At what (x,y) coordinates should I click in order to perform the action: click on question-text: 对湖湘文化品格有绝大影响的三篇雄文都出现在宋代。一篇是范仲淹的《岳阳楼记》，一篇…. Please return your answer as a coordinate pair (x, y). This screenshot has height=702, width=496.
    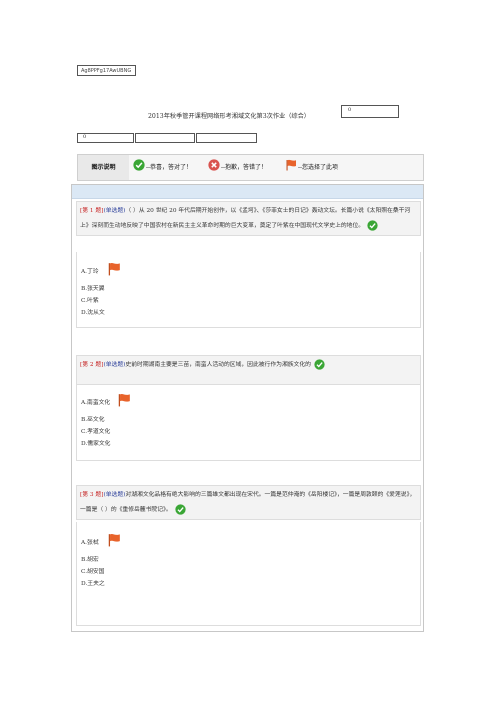
    Looking at the image, I should click on (248, 502).